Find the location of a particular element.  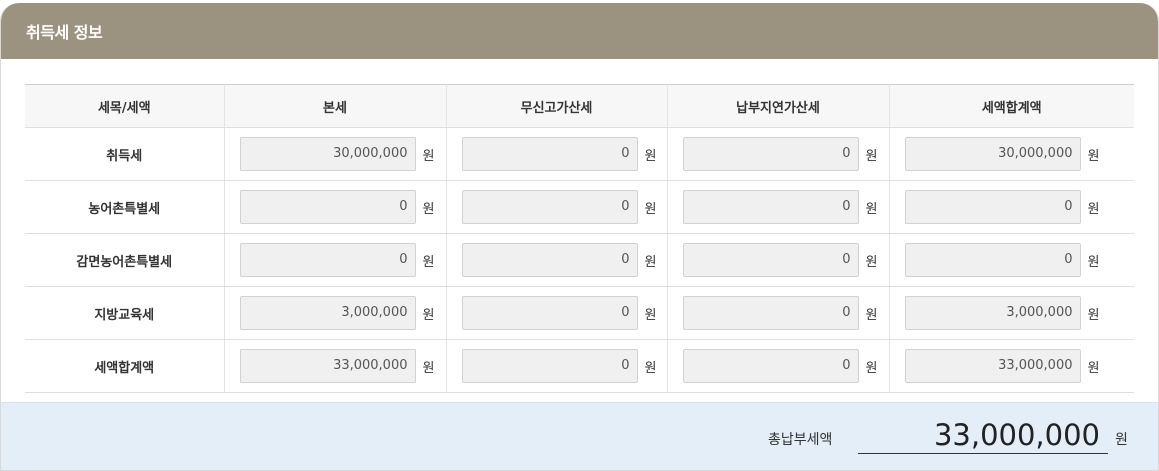

table-row: 세액합계액 33,000,000 원 0원 0원 33,000,000 원 is located at coordinates (579, 366).